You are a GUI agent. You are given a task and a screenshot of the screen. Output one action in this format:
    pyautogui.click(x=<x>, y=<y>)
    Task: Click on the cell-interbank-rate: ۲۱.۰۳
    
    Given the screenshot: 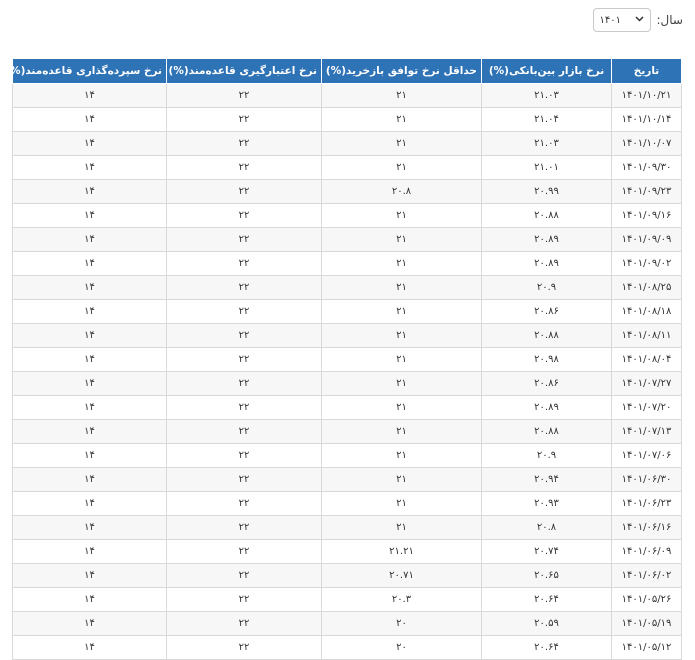 What is the action you would take?
    pyautogui.click(x=546, y=95)
    